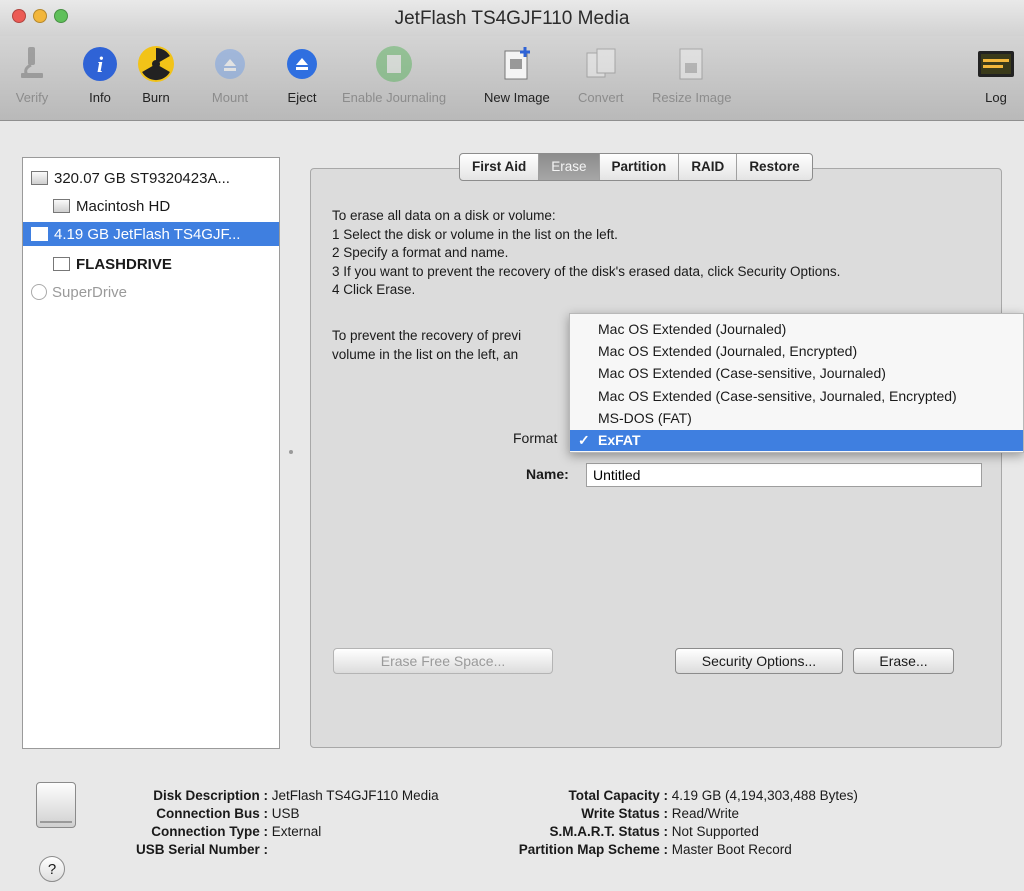 This screenshot has width=1024, height=891. I want to click on enable-journaling-button: Enable Journaling, so click(394, 74).